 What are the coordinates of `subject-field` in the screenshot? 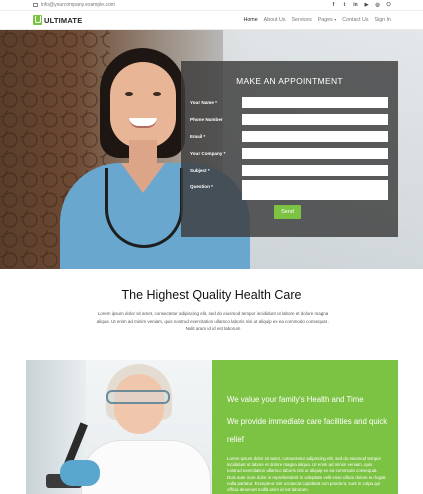 It's located at (315, 170).